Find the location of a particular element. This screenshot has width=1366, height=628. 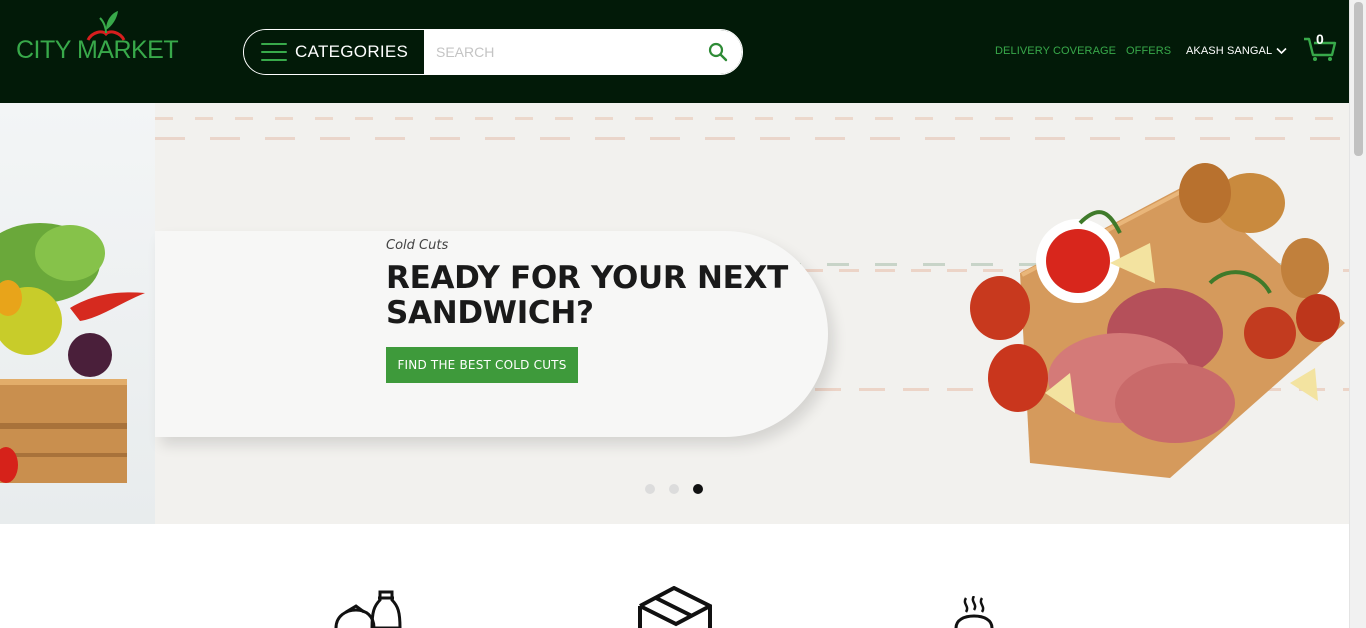

hamburger-icon is located at coordinates (274, 52).